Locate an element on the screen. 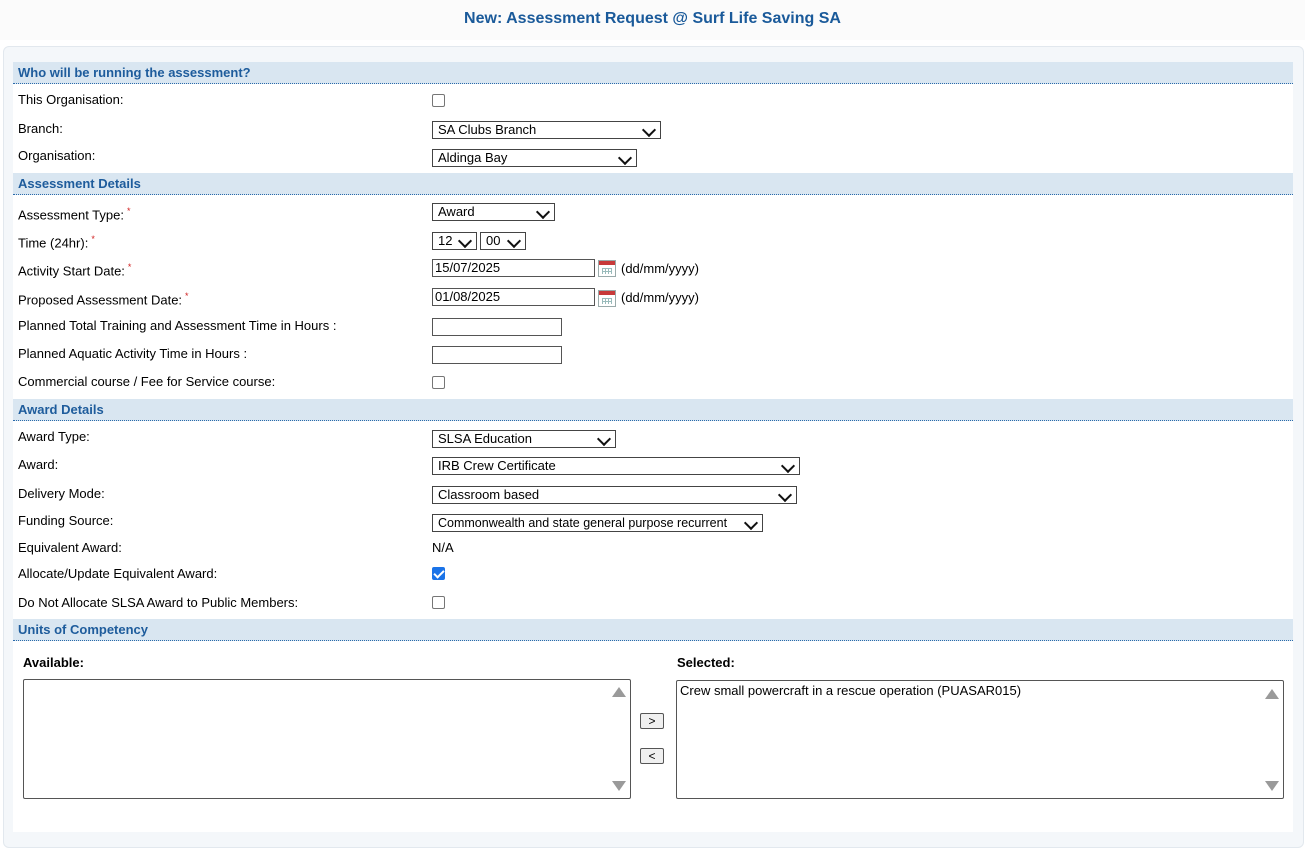 This screenshot has width=1305, height=848. branch-value: SA Clubs Branch is located at coordinates (487, 129).